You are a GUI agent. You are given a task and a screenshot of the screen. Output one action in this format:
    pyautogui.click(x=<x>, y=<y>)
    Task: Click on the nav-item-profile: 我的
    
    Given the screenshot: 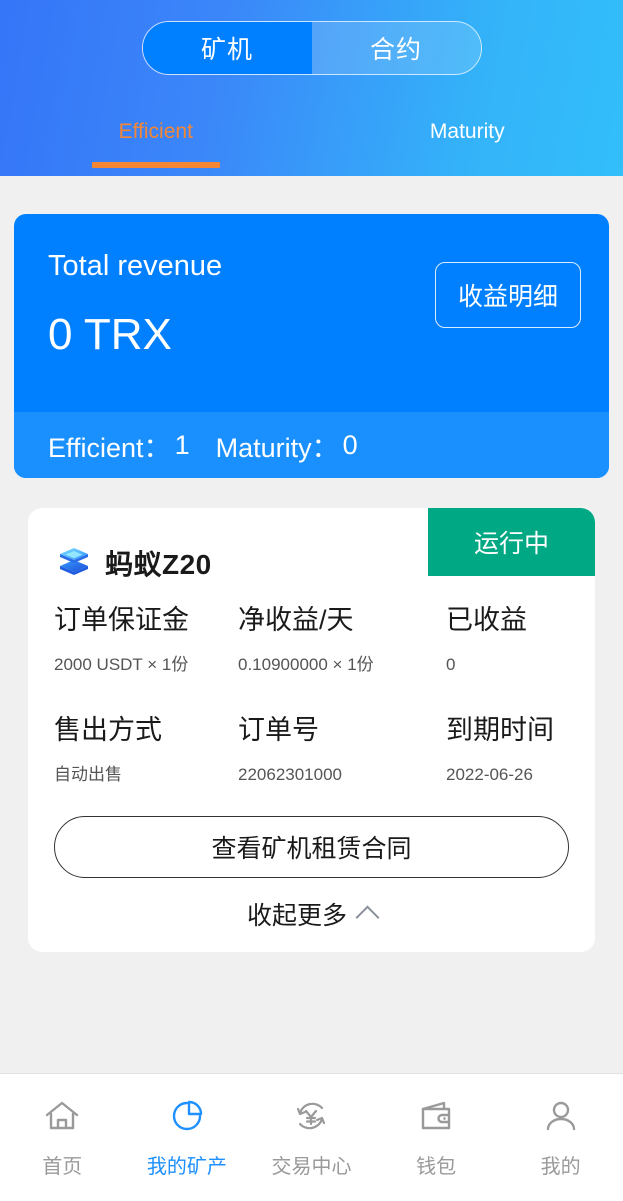 What is the action you would take?
    pyautogui.click(x=560, y=1137)
    